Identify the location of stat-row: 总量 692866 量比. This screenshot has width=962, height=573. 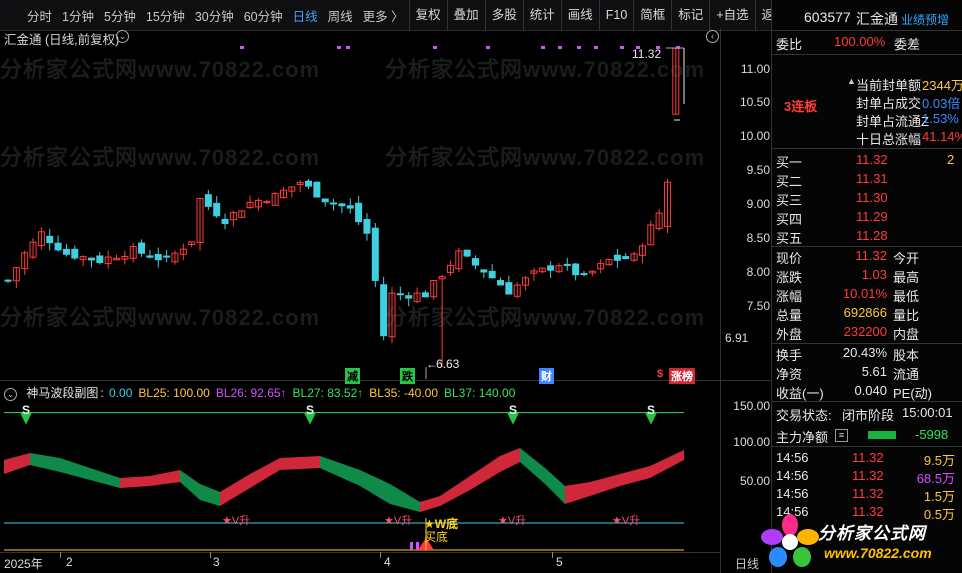
(867, 314).